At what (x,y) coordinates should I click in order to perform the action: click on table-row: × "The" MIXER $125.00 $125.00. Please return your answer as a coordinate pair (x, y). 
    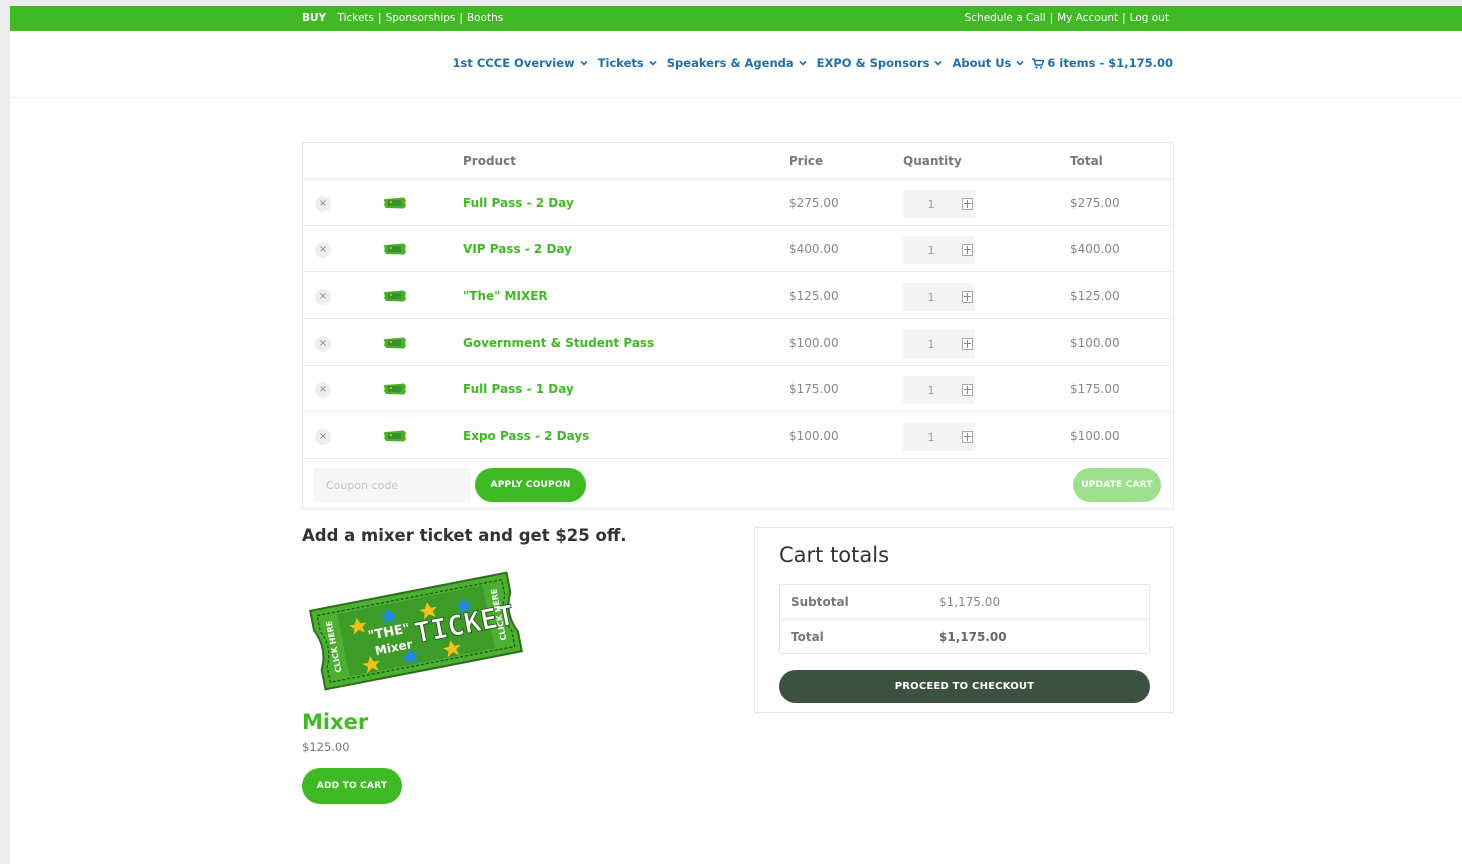
    Looking at the image, I should click on (738, 296).